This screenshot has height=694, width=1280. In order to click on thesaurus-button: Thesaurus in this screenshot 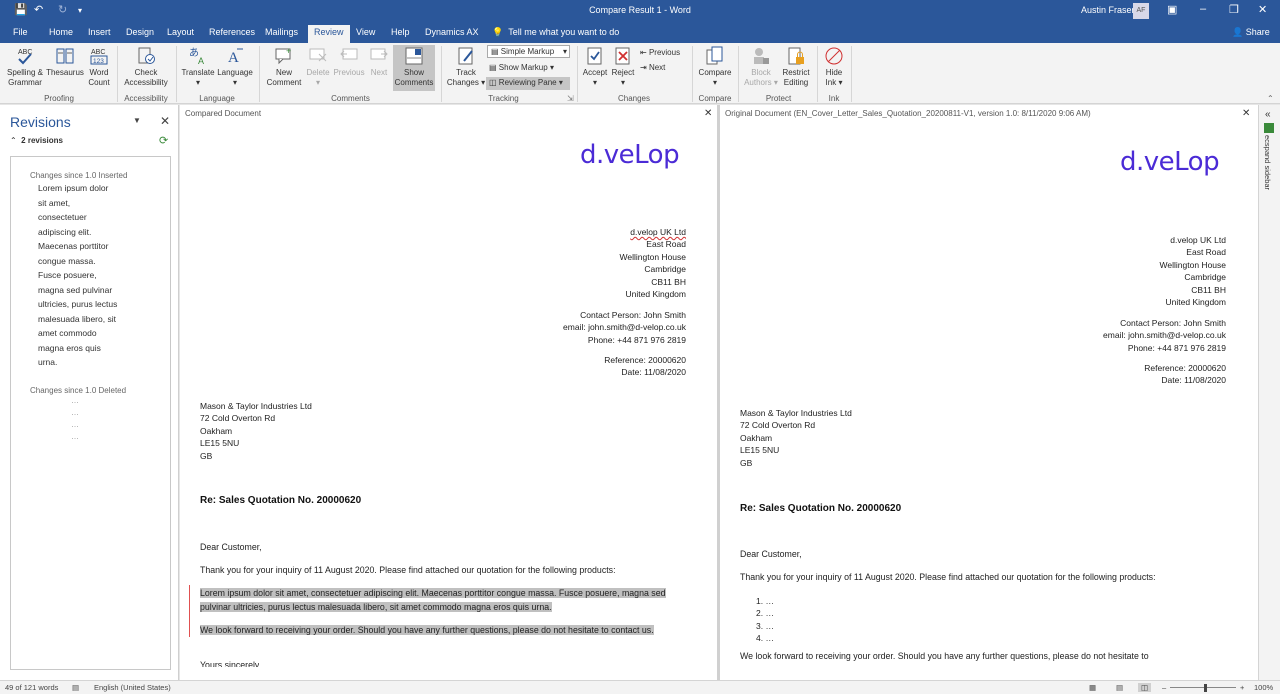, I will do `click(65, 62)`.